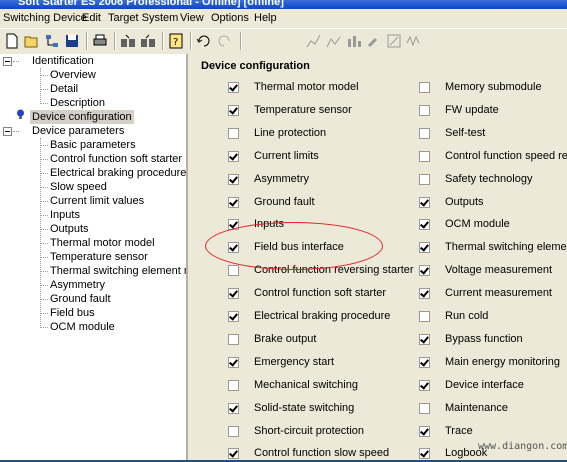  I want to click on tree-item-overview: Overview, so click(73, 75).